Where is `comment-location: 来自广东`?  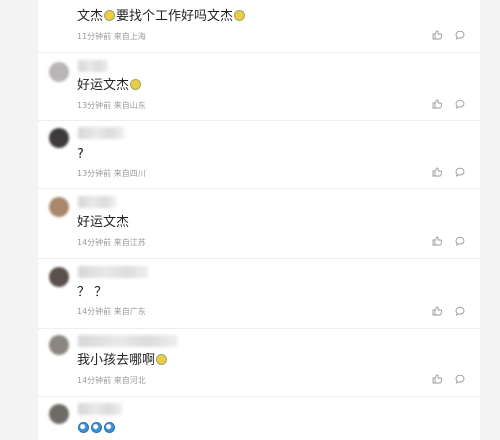 comment-location: 来自广东 is located at coordinates (129, 311).